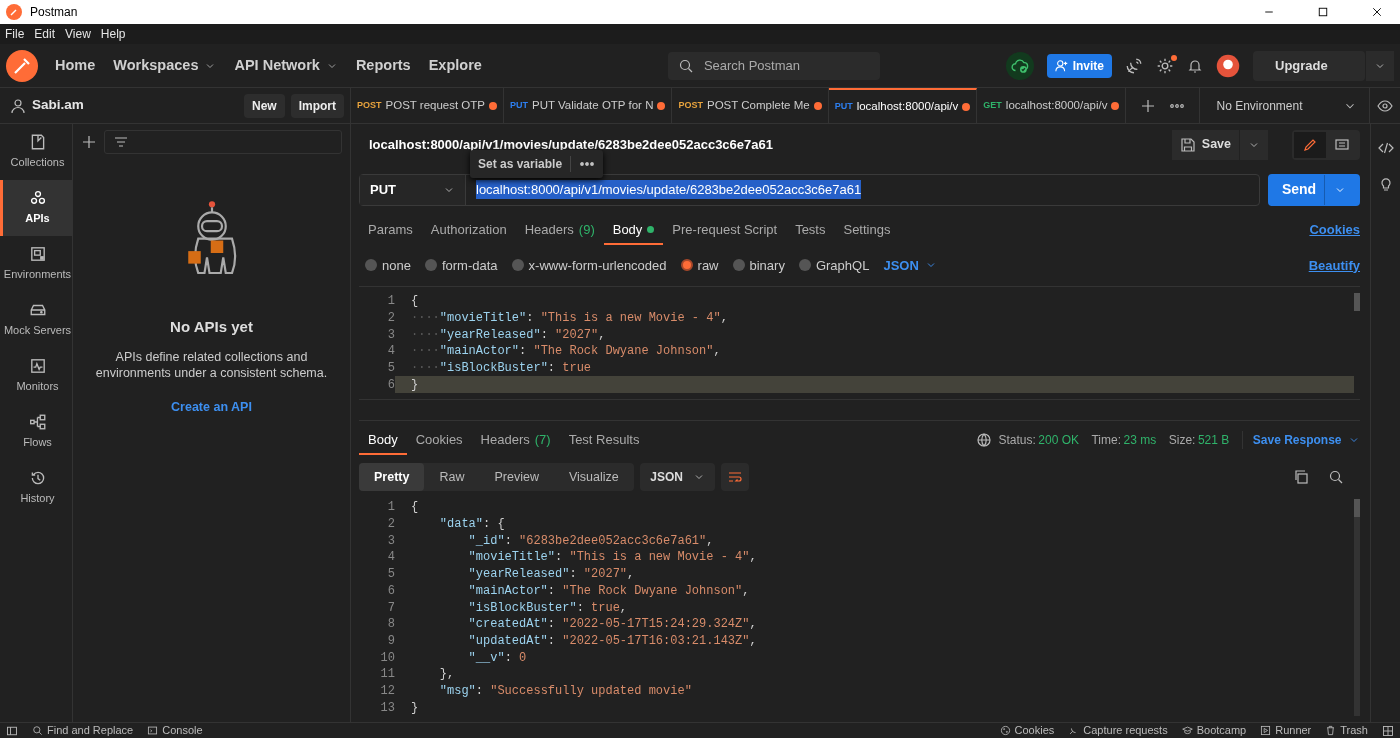  Describe the element at coordinates (439, 440) in the screenshot. I see `tab: Cookies` at that location.